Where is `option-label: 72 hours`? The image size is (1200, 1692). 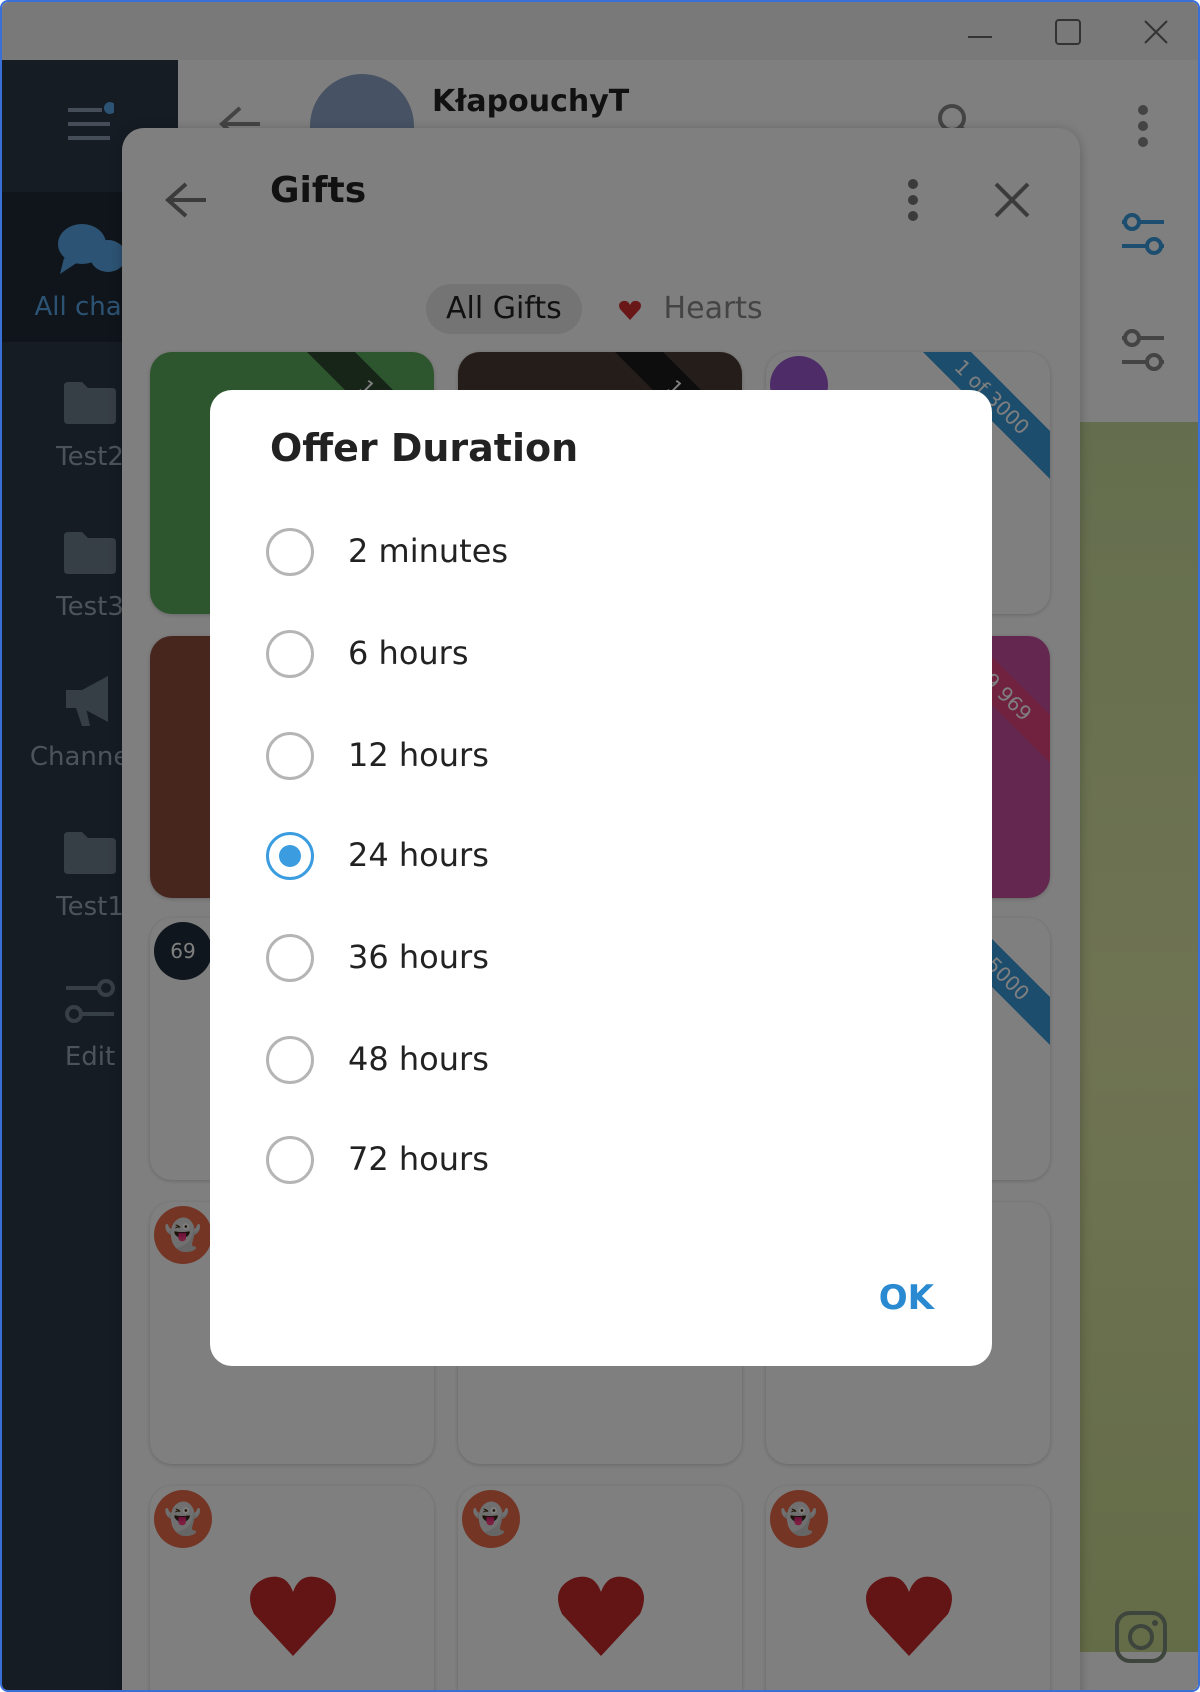
option-label: 72 hours is located at coordinates (418, 1159).